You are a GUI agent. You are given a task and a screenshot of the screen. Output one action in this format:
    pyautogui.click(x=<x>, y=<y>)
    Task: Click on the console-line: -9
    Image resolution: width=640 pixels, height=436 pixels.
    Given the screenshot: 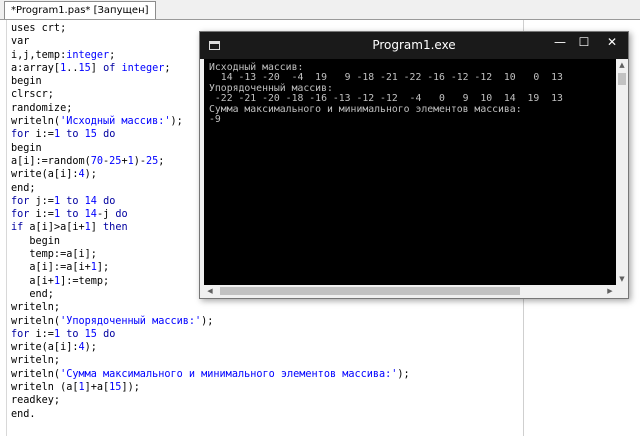 What is the action you would take?
    pyautogui.click(x=215, y=120)
    